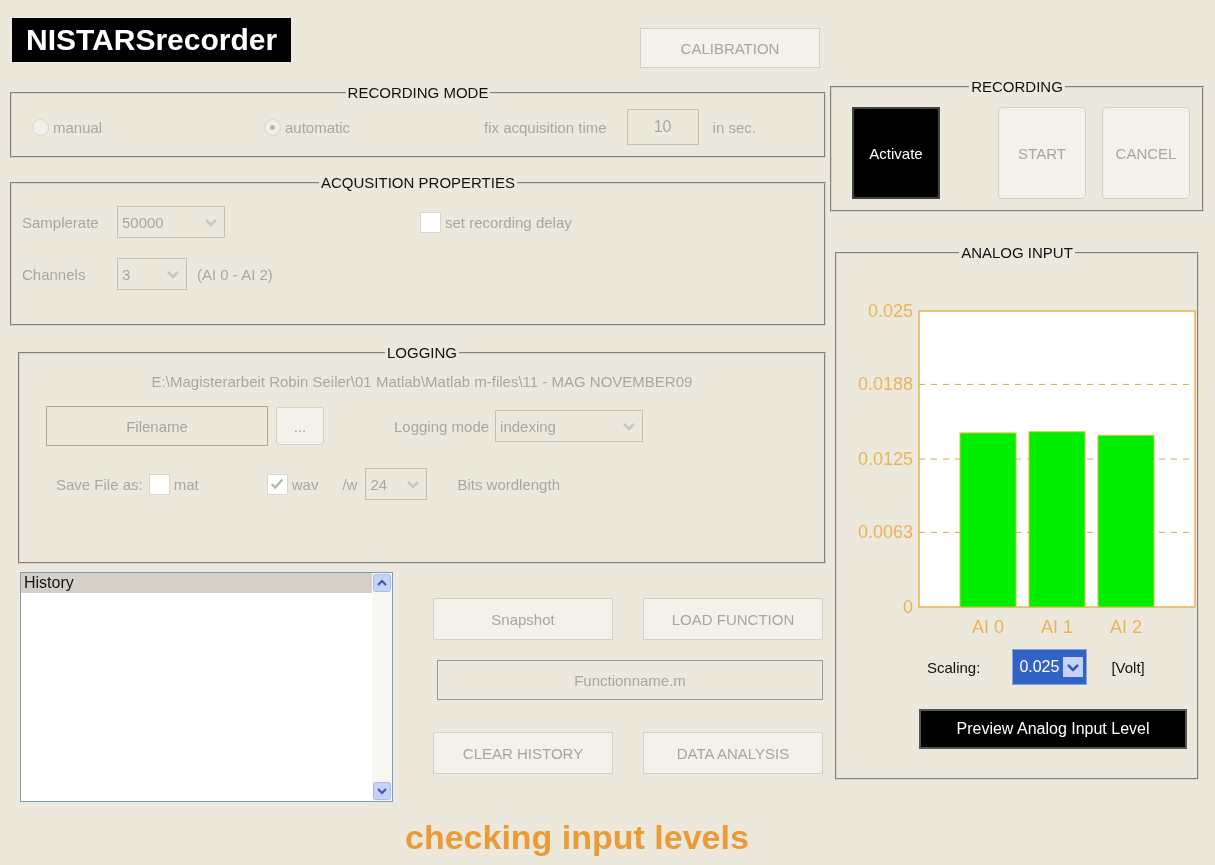  Describe the element at coordinates (382, 791) in the screenshot. I see `scroll-down-icon` at that location.